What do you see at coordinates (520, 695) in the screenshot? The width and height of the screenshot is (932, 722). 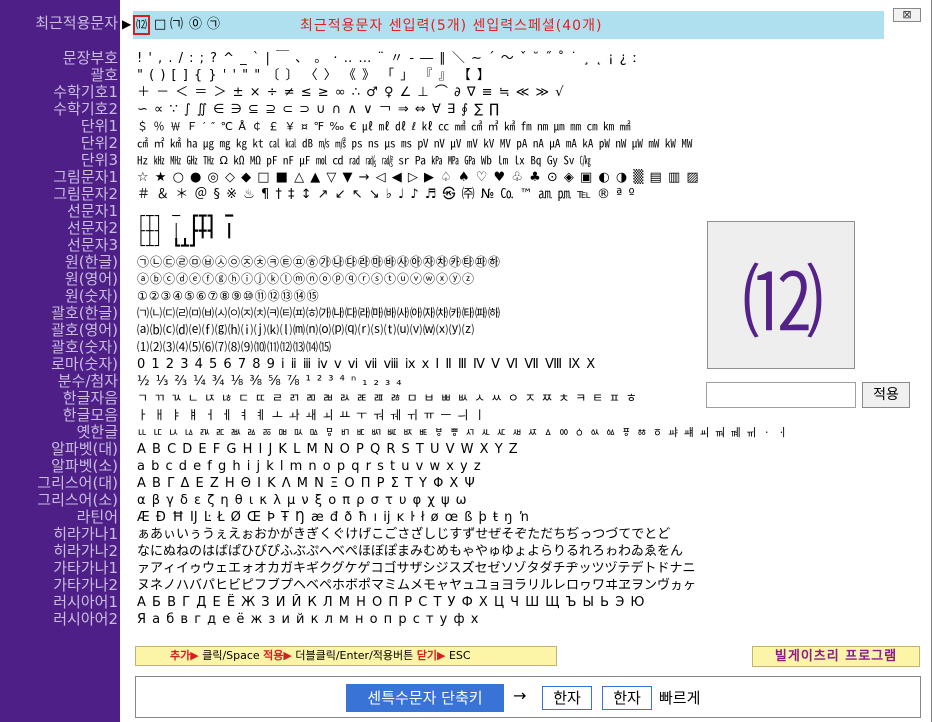 I see `right-arrow-icon: →` at bounding box center [520, 695].